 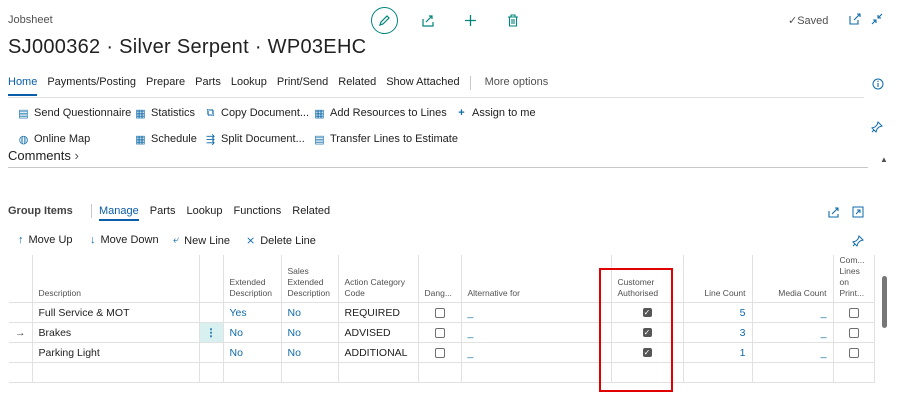 What do you see at coordinates (165, 113) in the screenshot?
I see `statistics-action: ▦ Statistics` at bounding box center [165, 113].